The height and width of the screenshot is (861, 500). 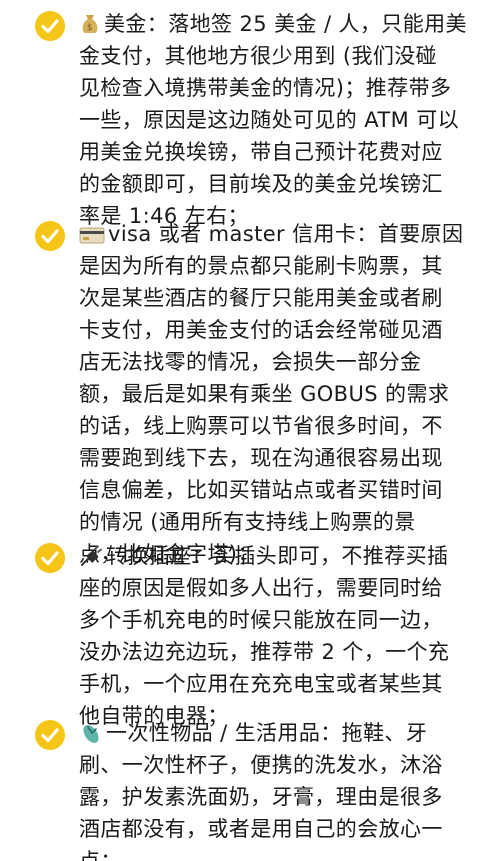 What do you see at coordinates (261, 330) in the screenshot?
I see `text-line: 卡支付，用美金支付的话会经常碰见酒` at bounding box center [261, 330].